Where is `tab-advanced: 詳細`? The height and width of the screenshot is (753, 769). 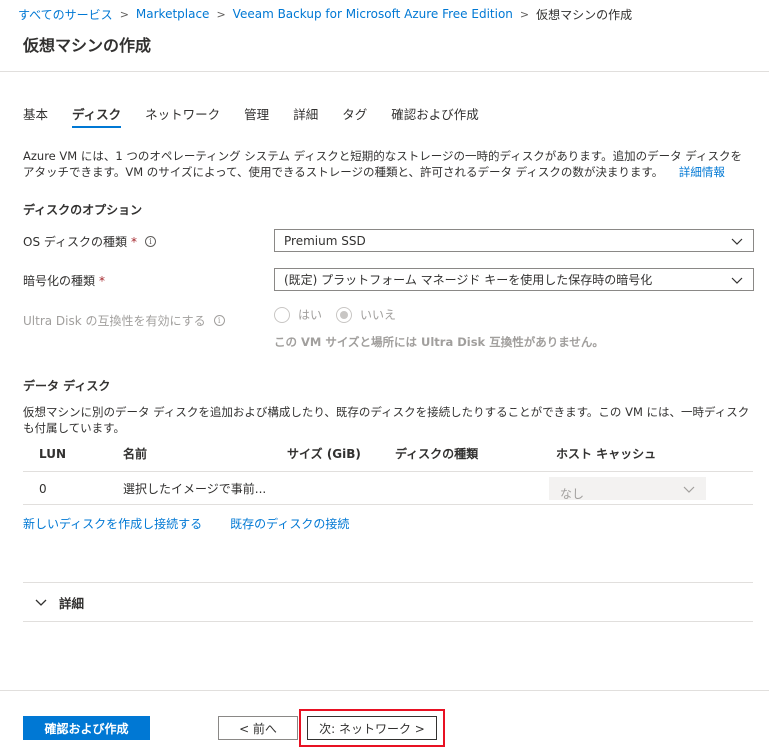 tab-advanced: 詳細 is located at coordinates (305, 117).